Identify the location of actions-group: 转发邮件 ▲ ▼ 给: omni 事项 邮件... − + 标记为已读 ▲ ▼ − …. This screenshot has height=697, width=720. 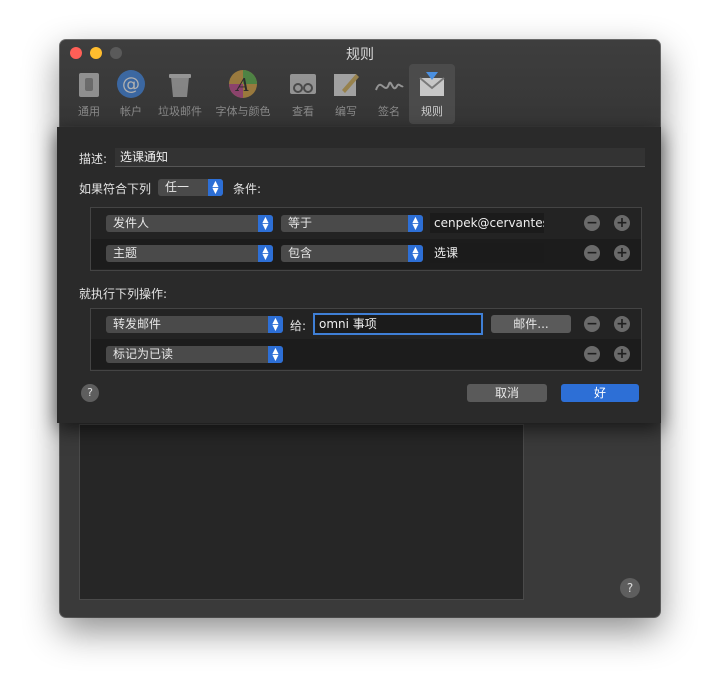
(366, 339).